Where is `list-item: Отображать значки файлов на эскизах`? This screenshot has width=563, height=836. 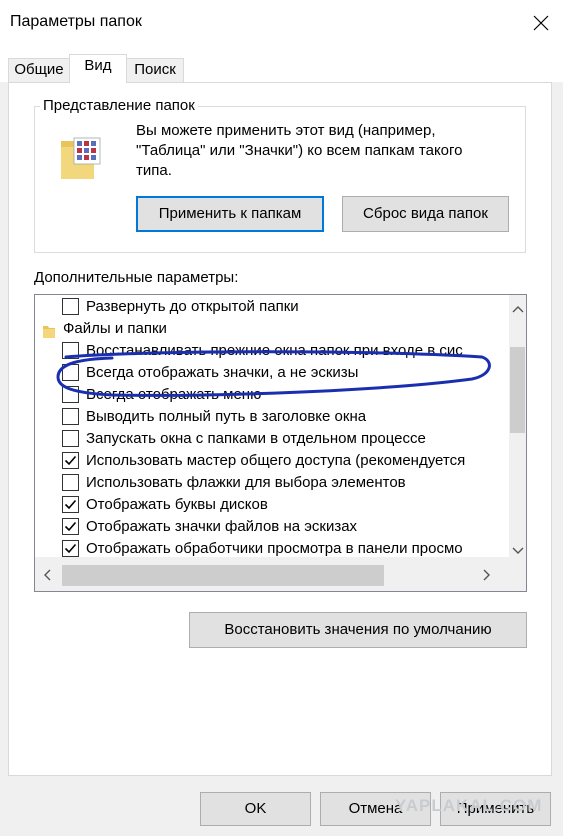
list-item: Отображать значки файлов на эскизах is located at coordinates (272, 527).